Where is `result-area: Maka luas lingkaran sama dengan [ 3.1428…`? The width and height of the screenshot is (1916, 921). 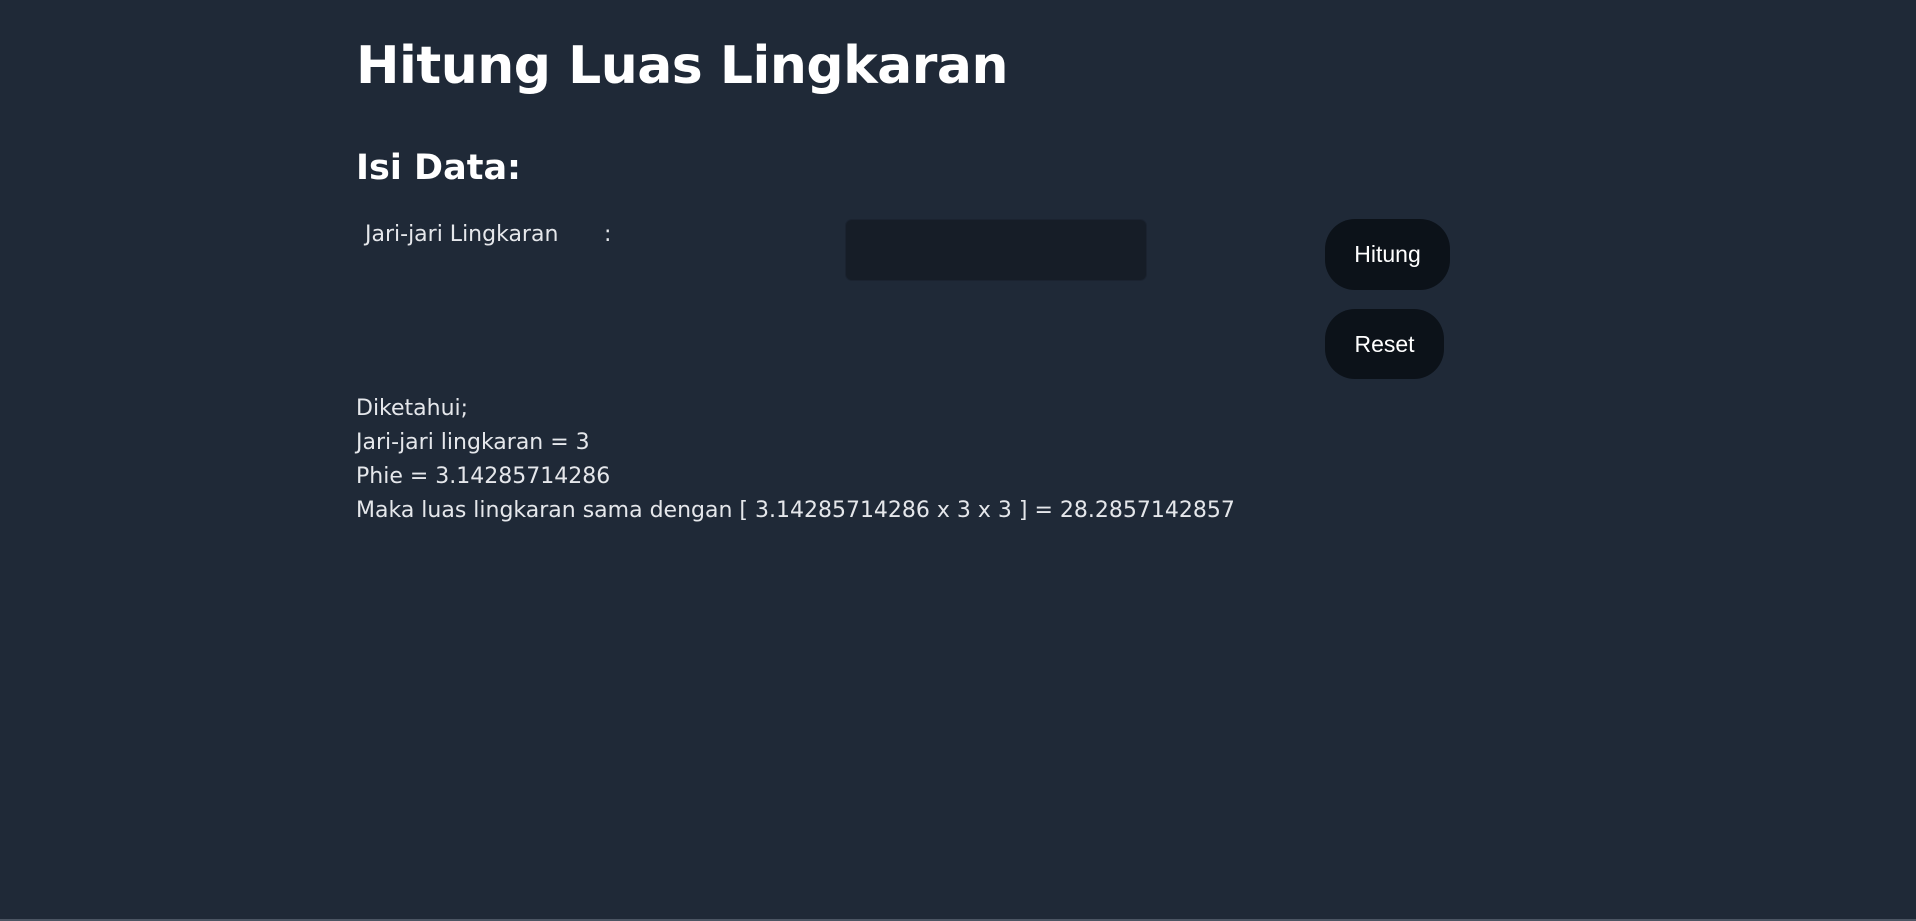
result-area: Maka luas lingkaran sama dengan [ 3.1428… is located at coordinates (795, 510).